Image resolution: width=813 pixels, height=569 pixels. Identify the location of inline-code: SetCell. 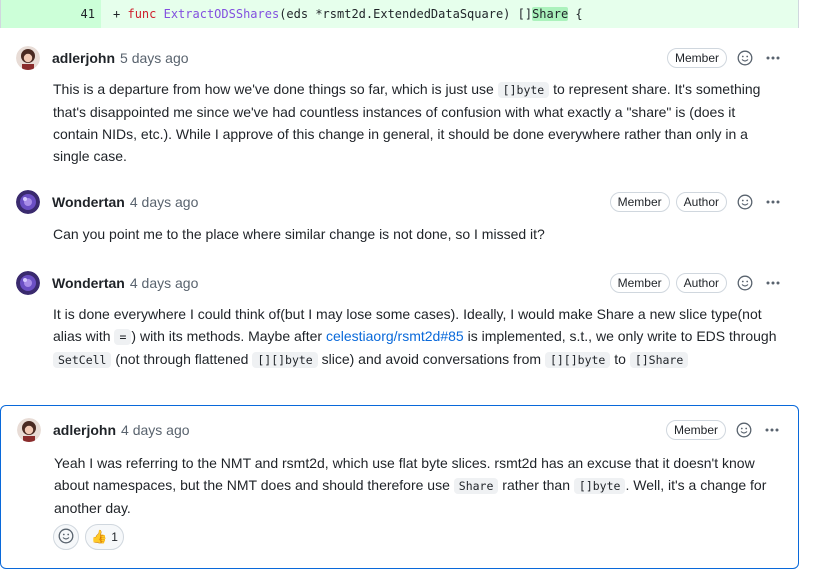
(82, 360).